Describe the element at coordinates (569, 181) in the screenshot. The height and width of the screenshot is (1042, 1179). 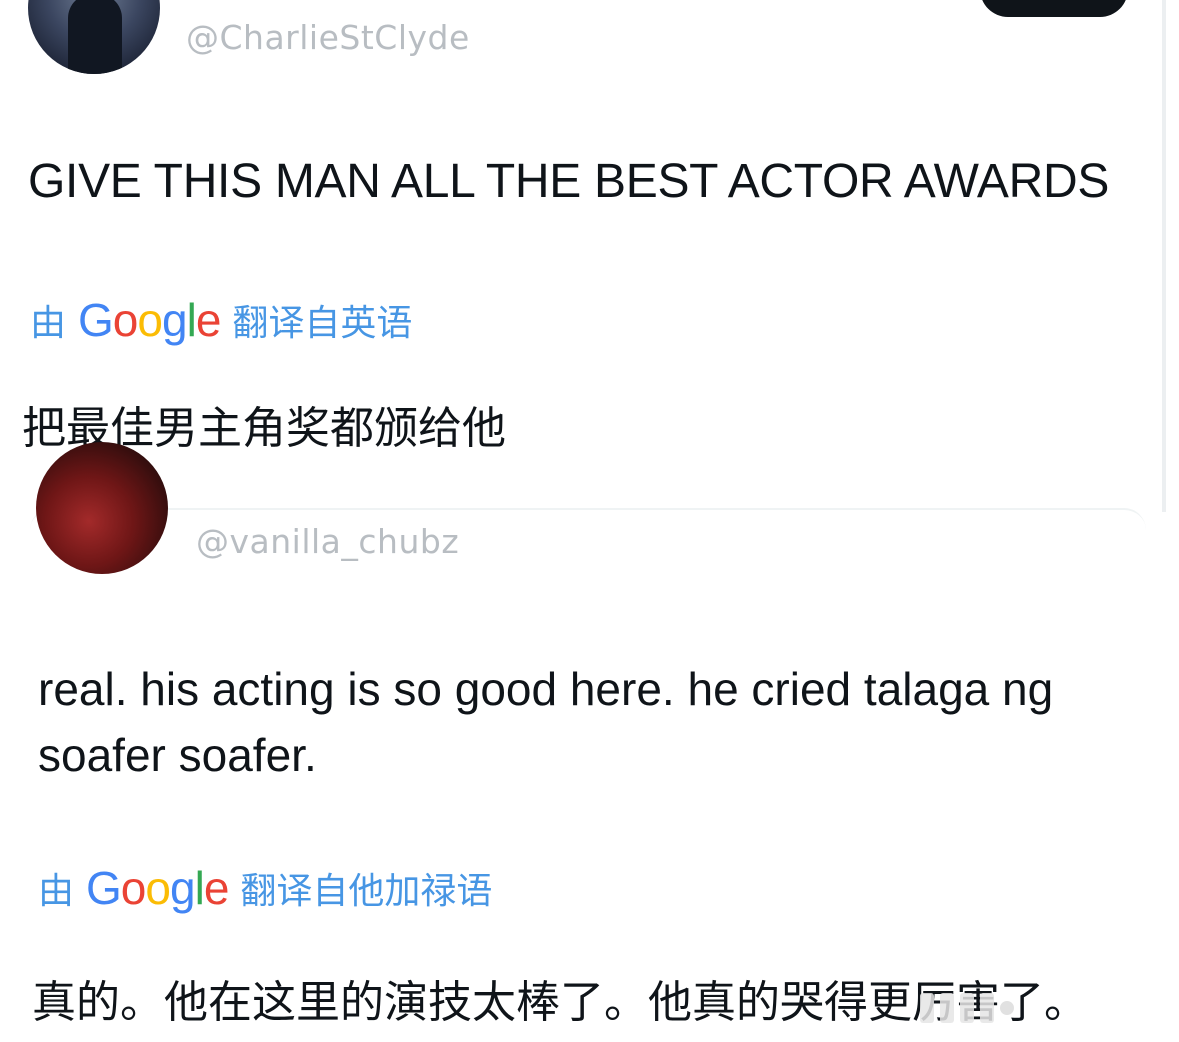
I see `tweet-text: GIVE THIS MAN ALL THE BEST ACTOR AWARDS` at that location.